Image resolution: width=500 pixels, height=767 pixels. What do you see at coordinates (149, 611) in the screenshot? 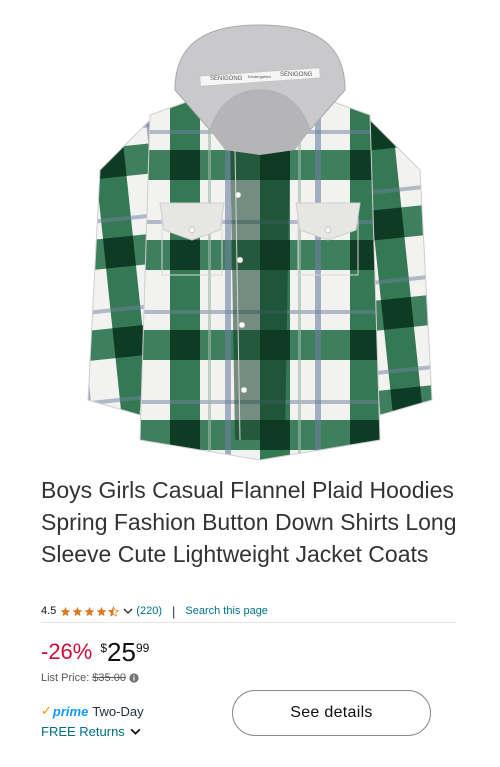
I see `review-count-link: (220)` at bounding box center [149, 611].